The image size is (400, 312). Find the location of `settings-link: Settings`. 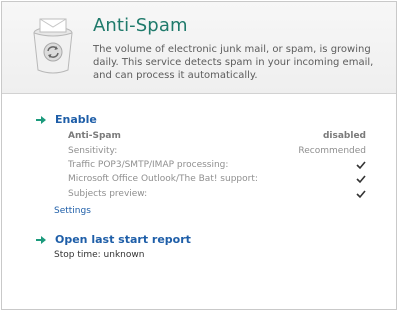

settings-link: Settings is located at coordinates (72, 211).